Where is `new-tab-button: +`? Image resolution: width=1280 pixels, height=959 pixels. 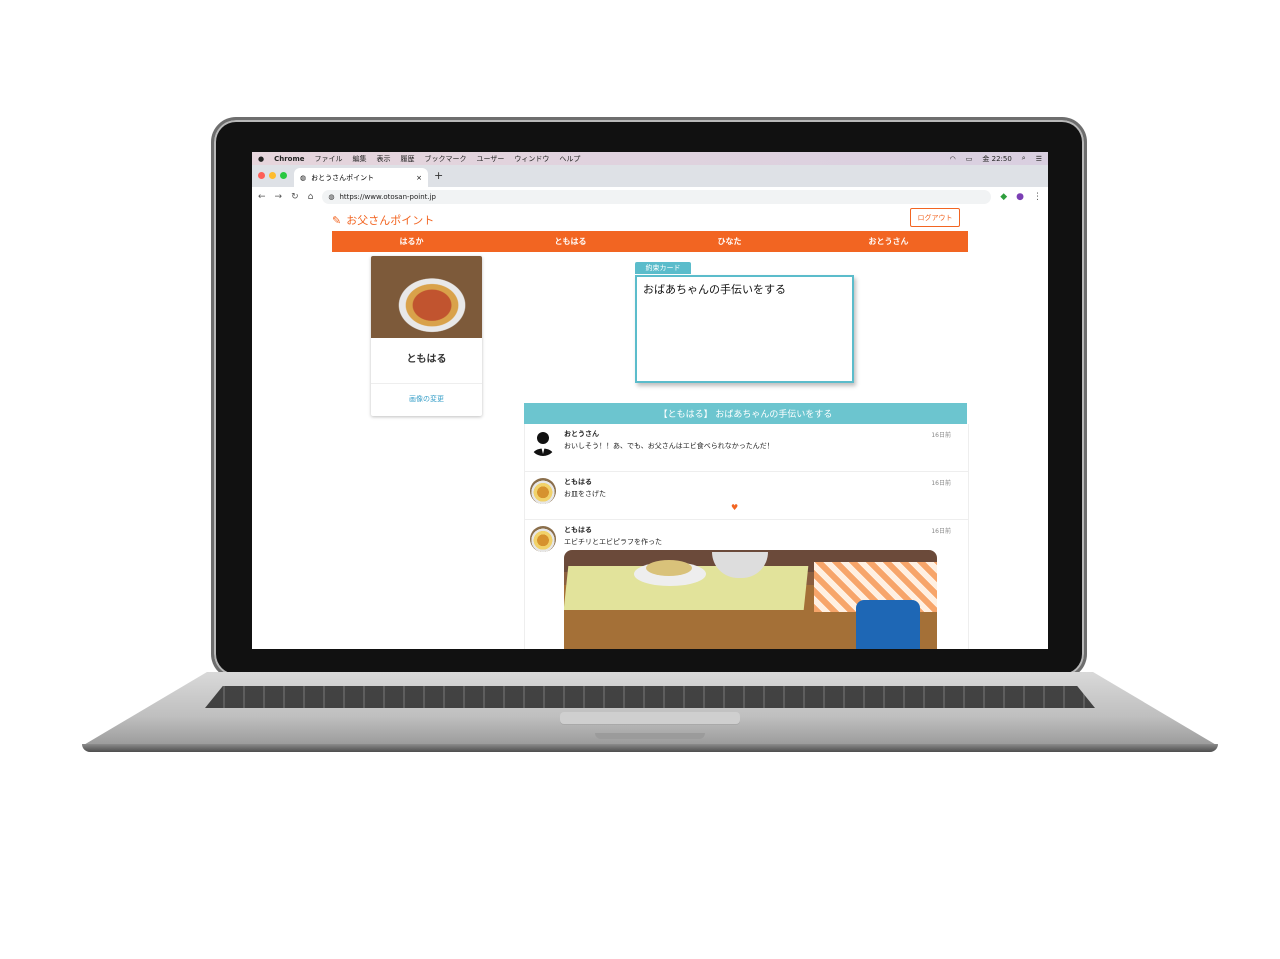
new-tab-button: + is located at coordinates (438, 175).